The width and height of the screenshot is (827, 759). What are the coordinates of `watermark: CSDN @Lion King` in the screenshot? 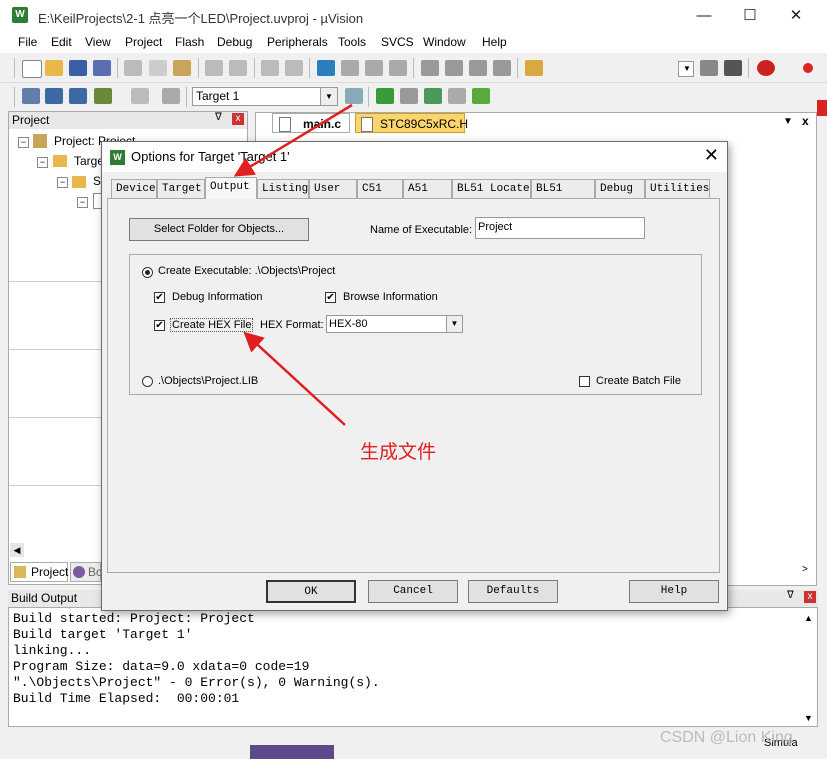 It's located at (726, 737).